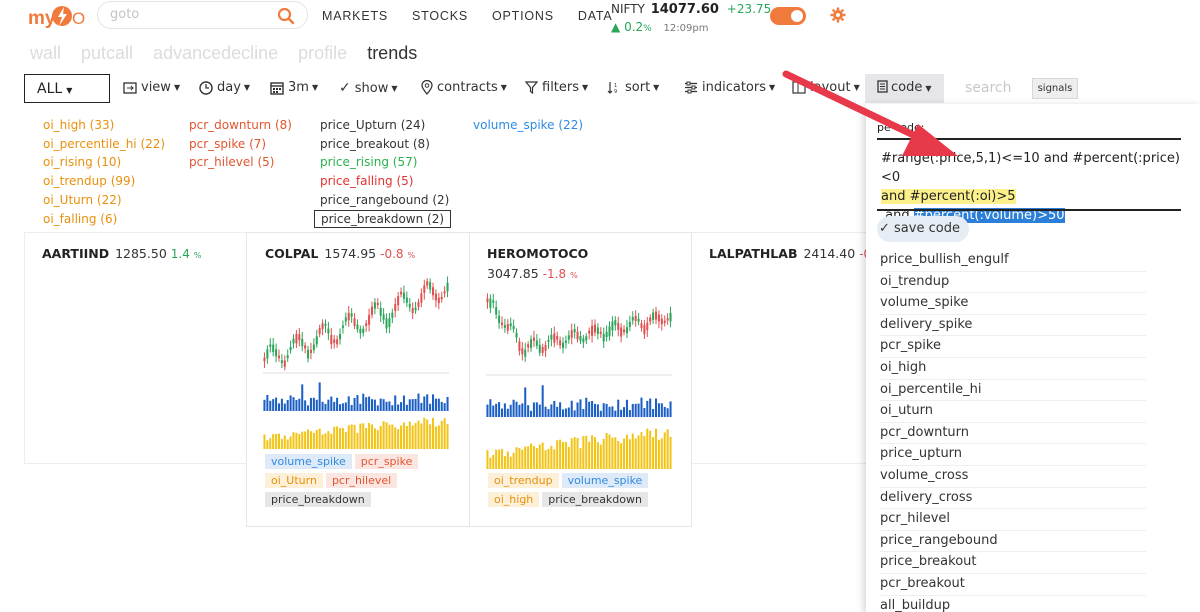 The image size is (1200, 612). I want to click on filter-tag: pcr_hilevel (5), so click(240, 162).